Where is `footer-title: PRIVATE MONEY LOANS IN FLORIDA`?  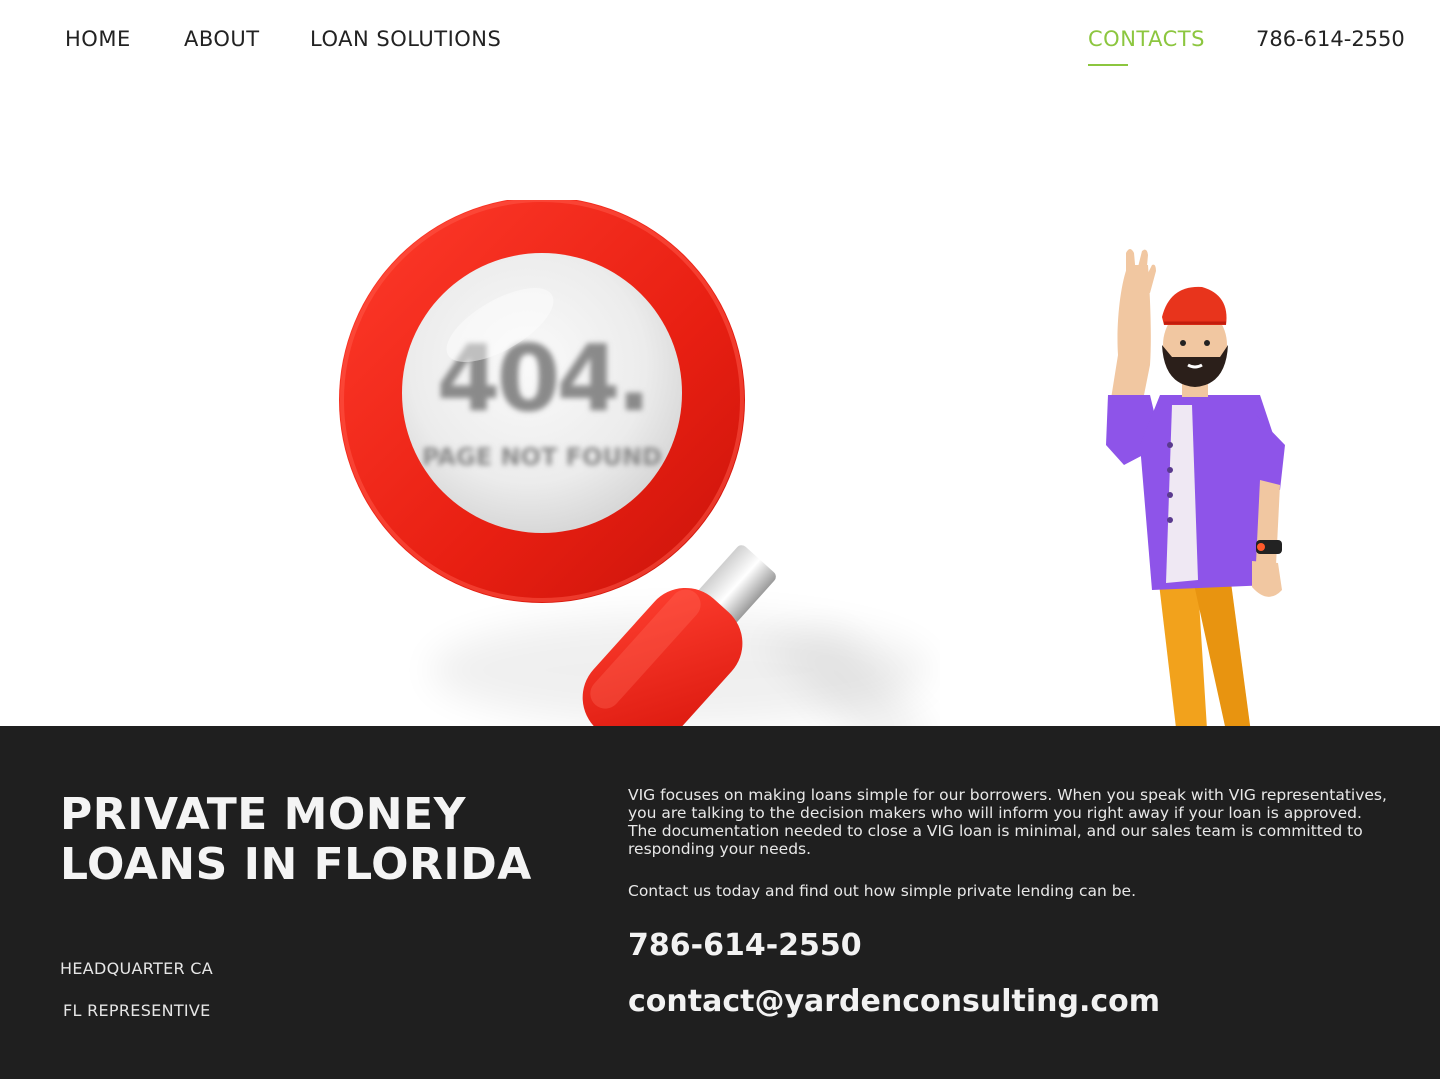
footer-title: PRIVATE MONEY LOANS IN FLORIDA is located at coordinates (320, 840).